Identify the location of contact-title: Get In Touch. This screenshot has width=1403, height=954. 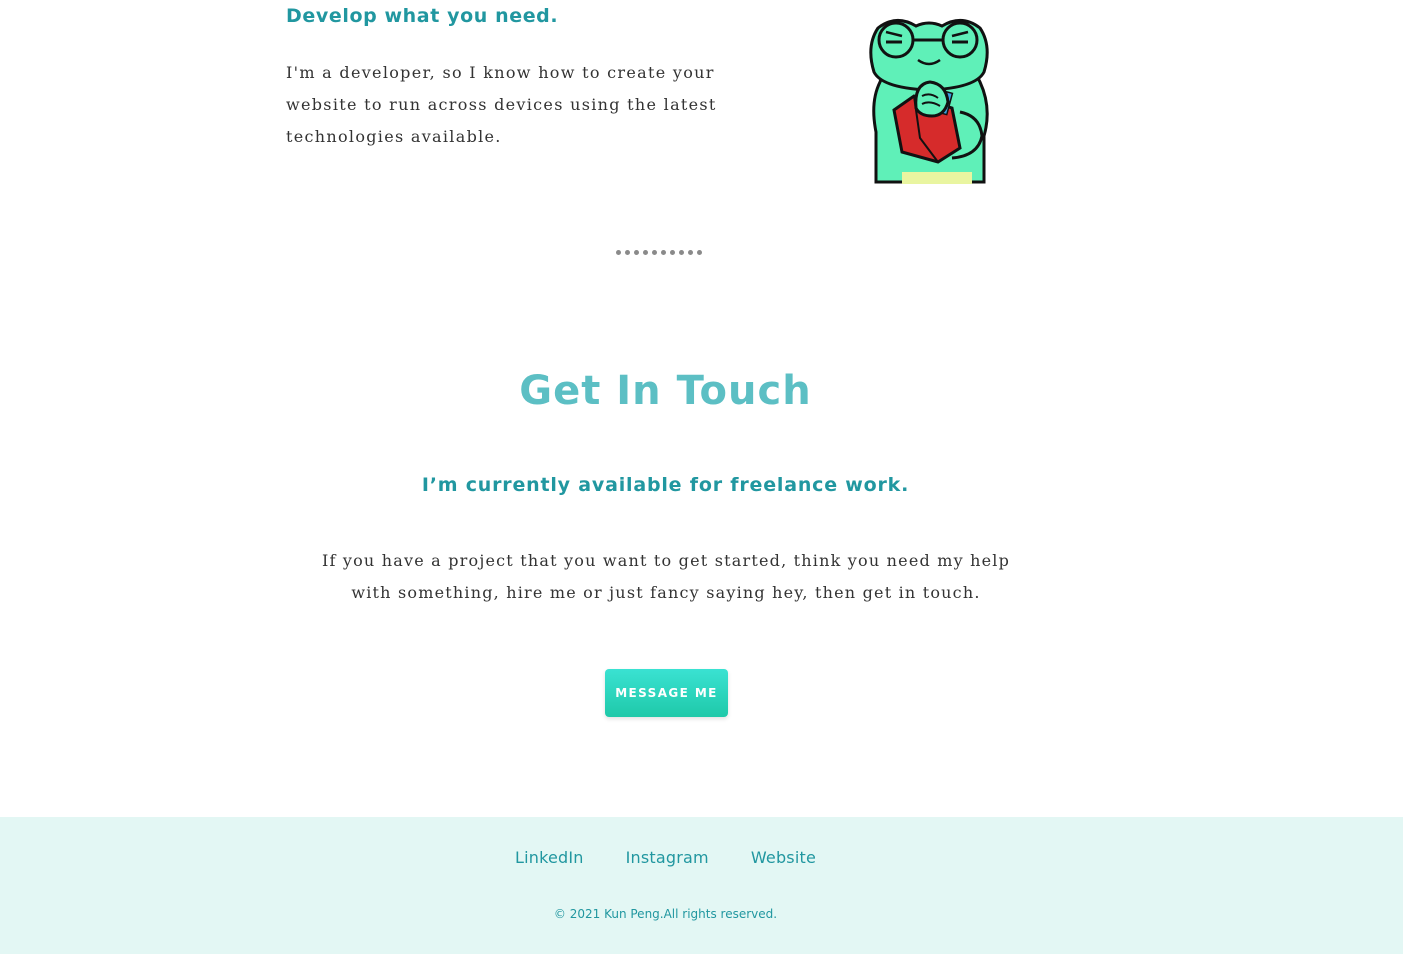
(665, 391).